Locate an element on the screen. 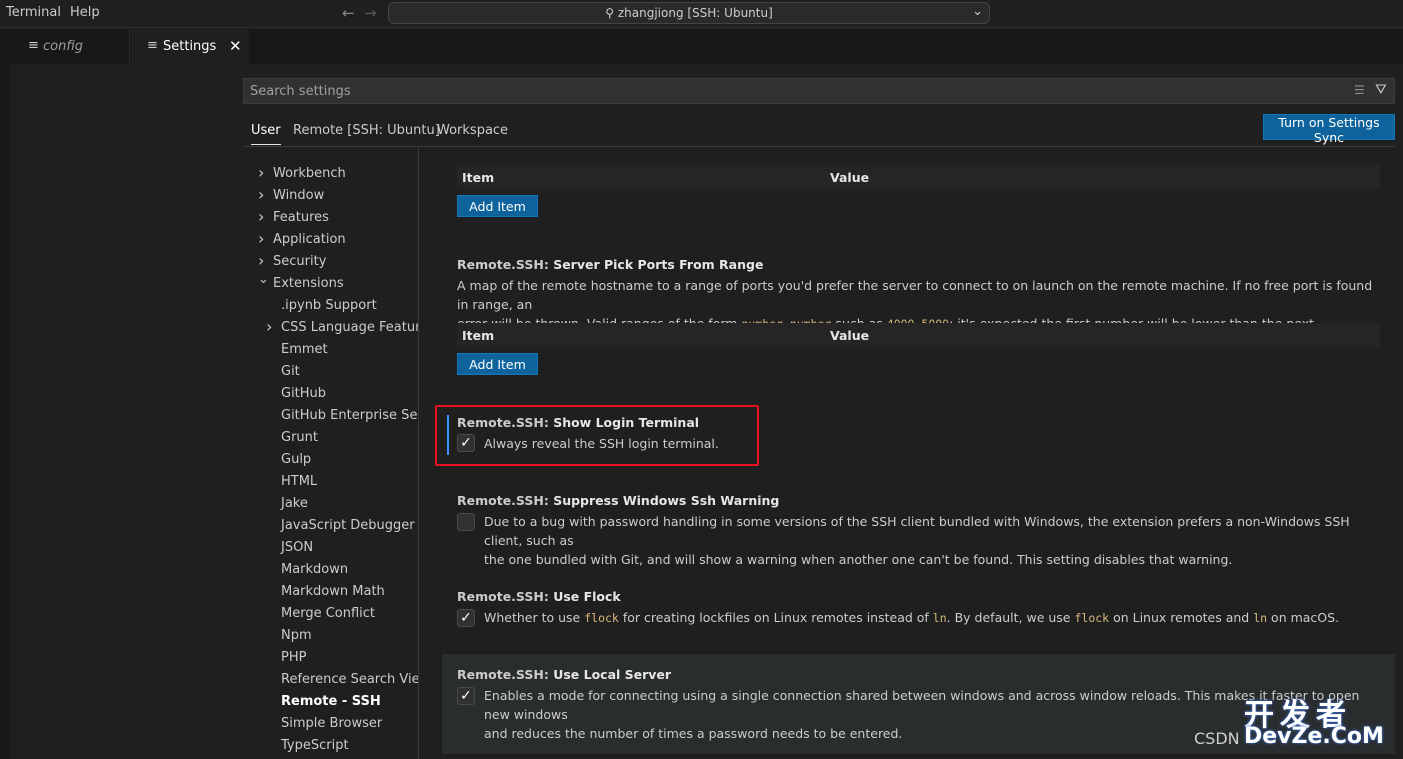  toc-item-label: Remote - SSH is located at coordinates (331, 701).